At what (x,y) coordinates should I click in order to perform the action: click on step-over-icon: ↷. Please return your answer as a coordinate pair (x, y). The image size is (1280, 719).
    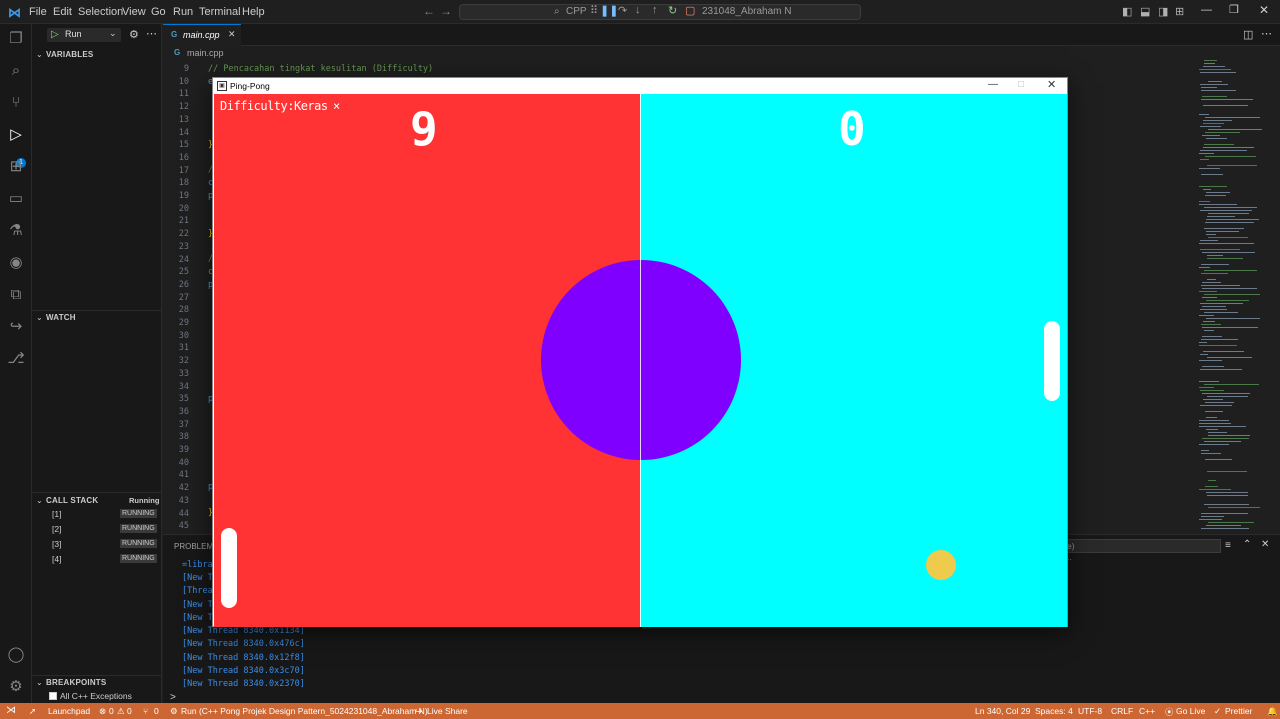
    Looking at the image, I should click on (622, 10).